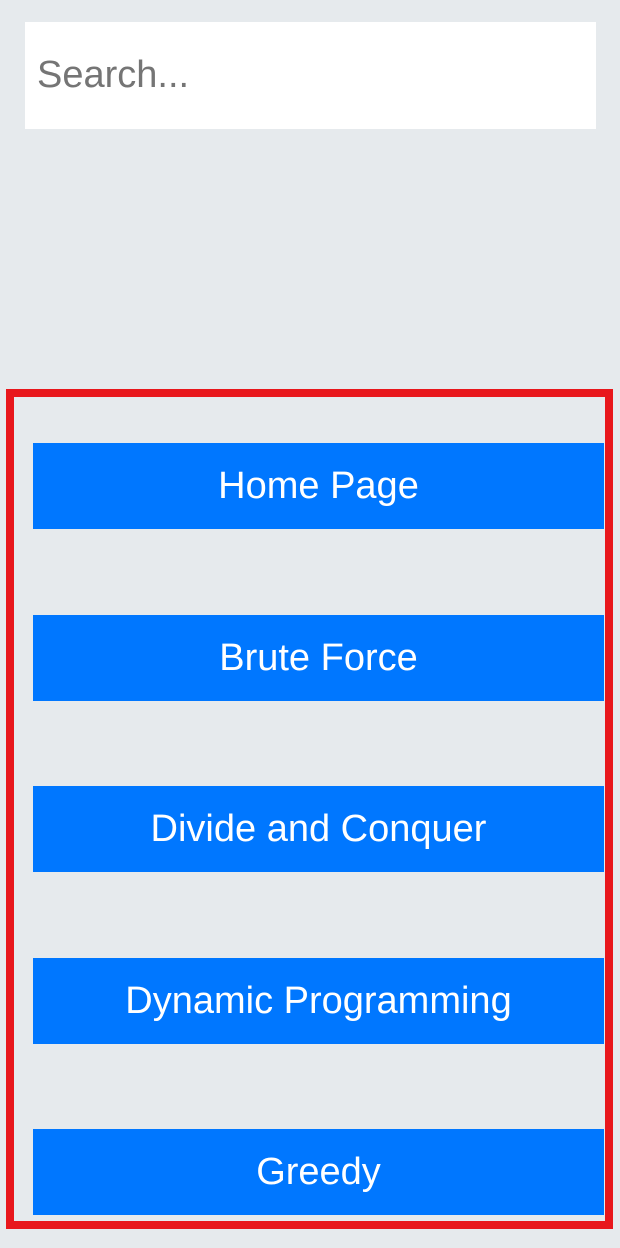 The height and width of the screenshot is (1248, 620). Describe the element at coordinates (318, 1001) in the screenshot. I see `nav-button-dynamic-programming: Dynamic Programming` at that location.